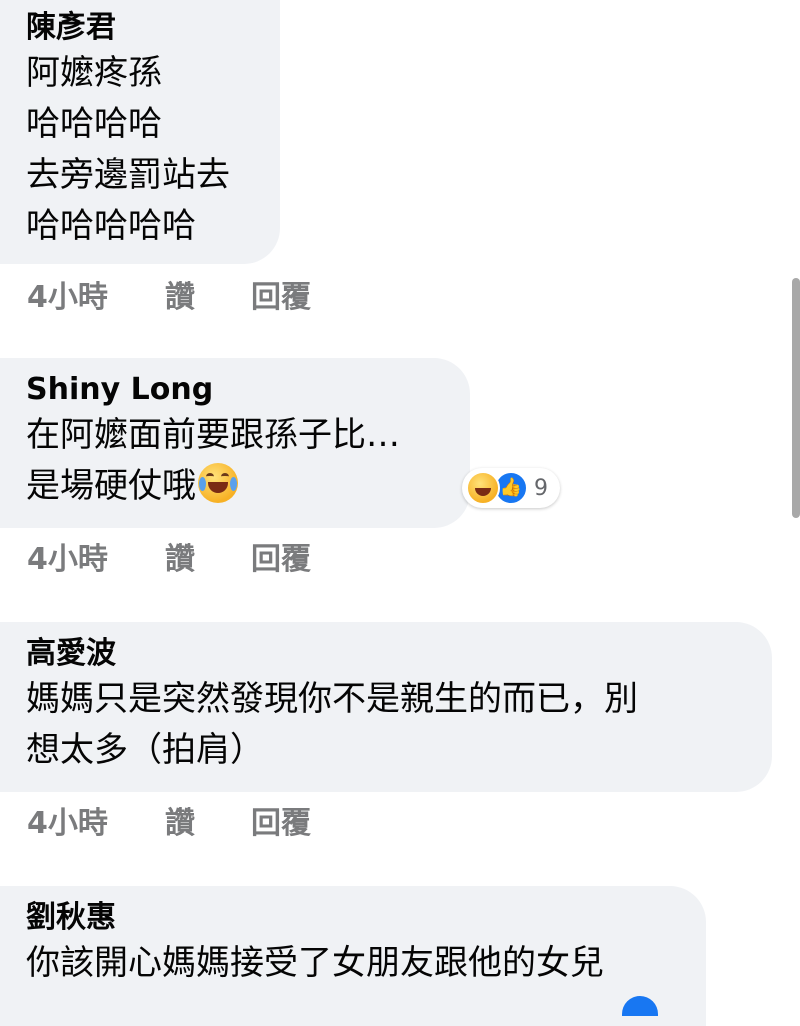  Describe the element at coordinates (332, 699) in the screenshot. I see `comment-line: 媽媽只是突然發現你不是親生的而已，別` at that location.